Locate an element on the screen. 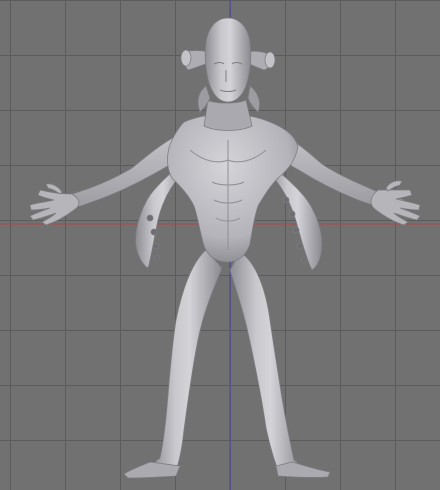 This screenshot has width=440, height=490. torso is located at coordinates (233, 188).